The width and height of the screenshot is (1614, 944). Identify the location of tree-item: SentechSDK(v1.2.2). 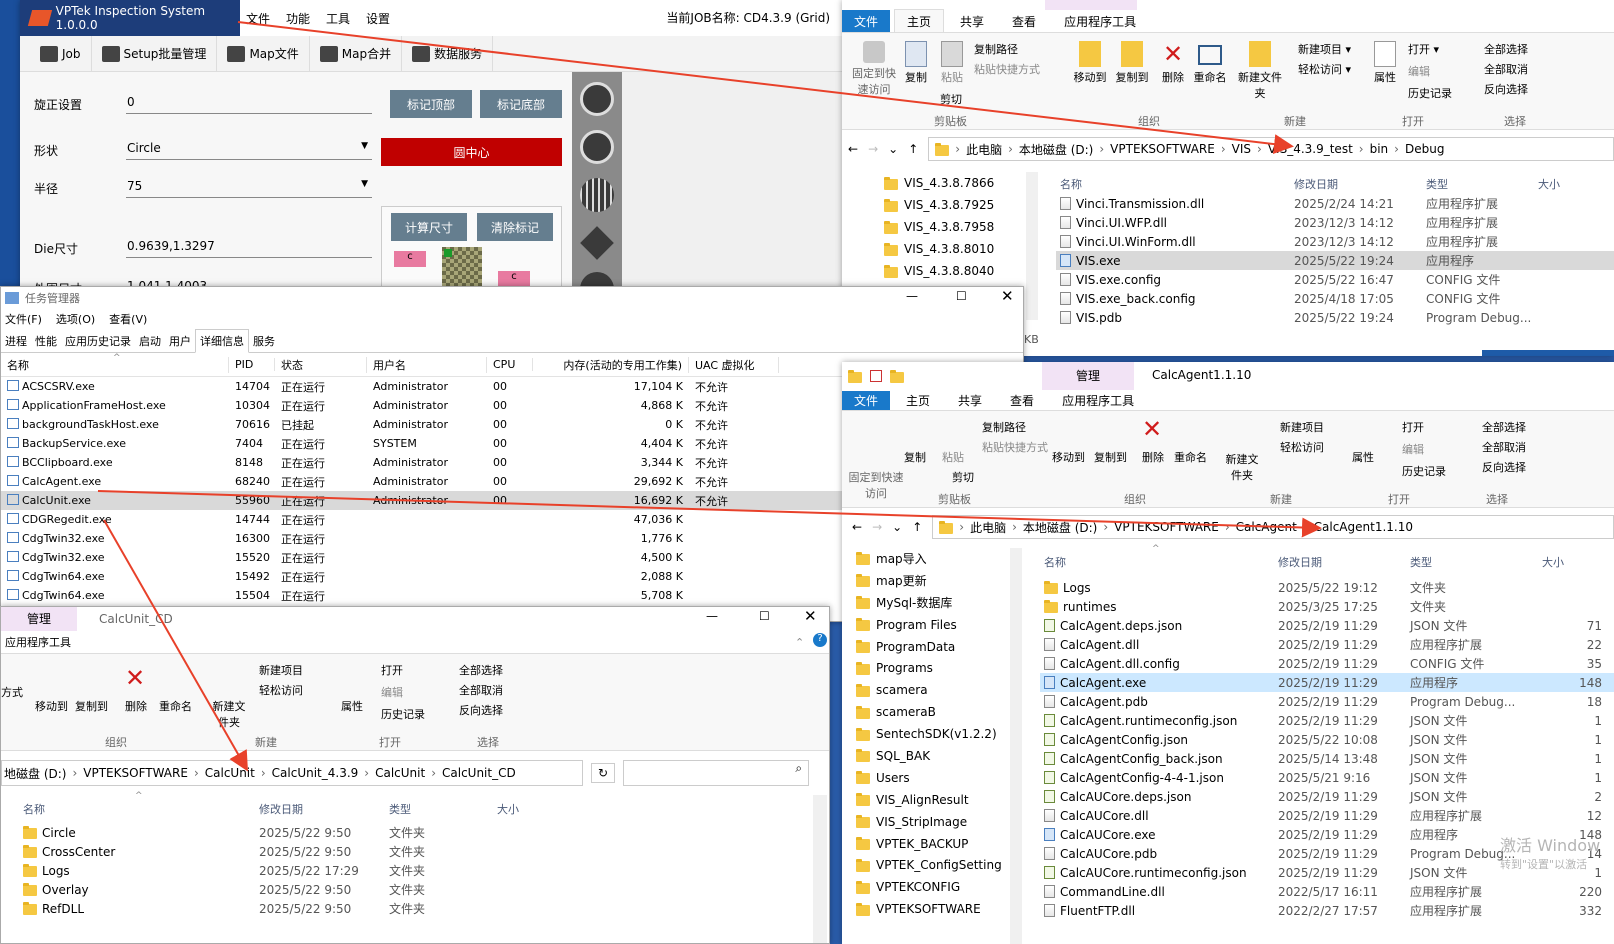
(936, 734).